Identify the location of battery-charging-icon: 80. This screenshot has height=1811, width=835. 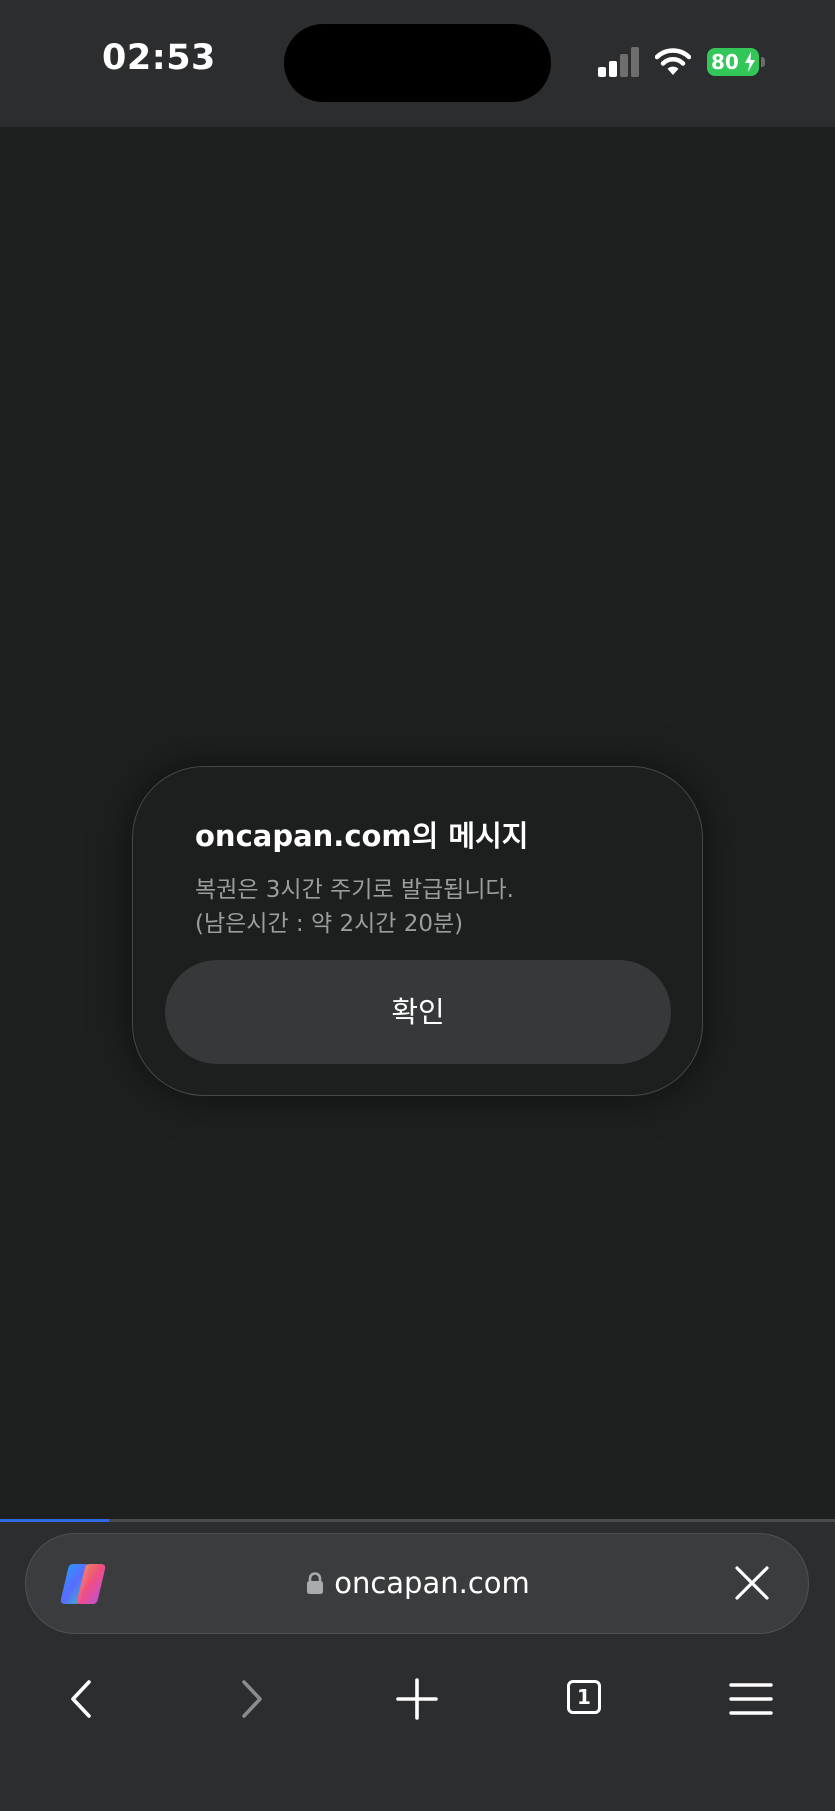
(736, 63).